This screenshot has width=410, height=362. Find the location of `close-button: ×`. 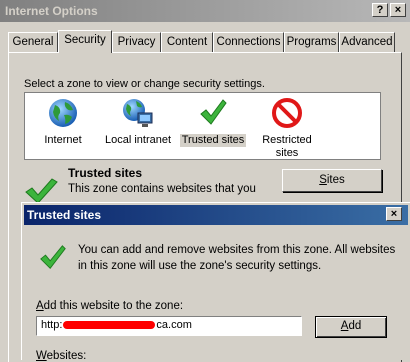

close-button: × is located at coordinates (398, 10).